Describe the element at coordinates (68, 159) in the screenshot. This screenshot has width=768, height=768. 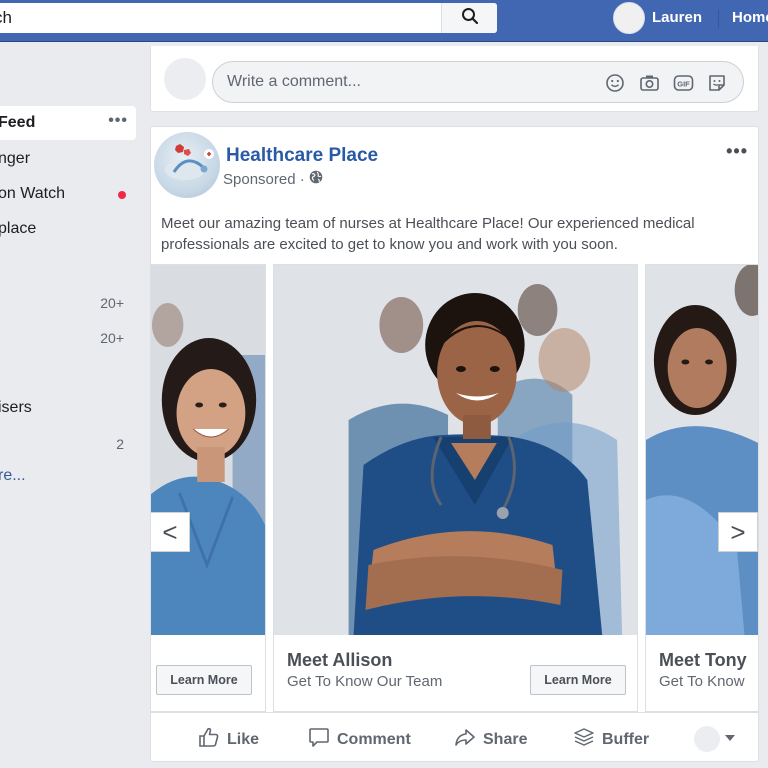
I see `sidebar-item-messenger: nger` at that location.